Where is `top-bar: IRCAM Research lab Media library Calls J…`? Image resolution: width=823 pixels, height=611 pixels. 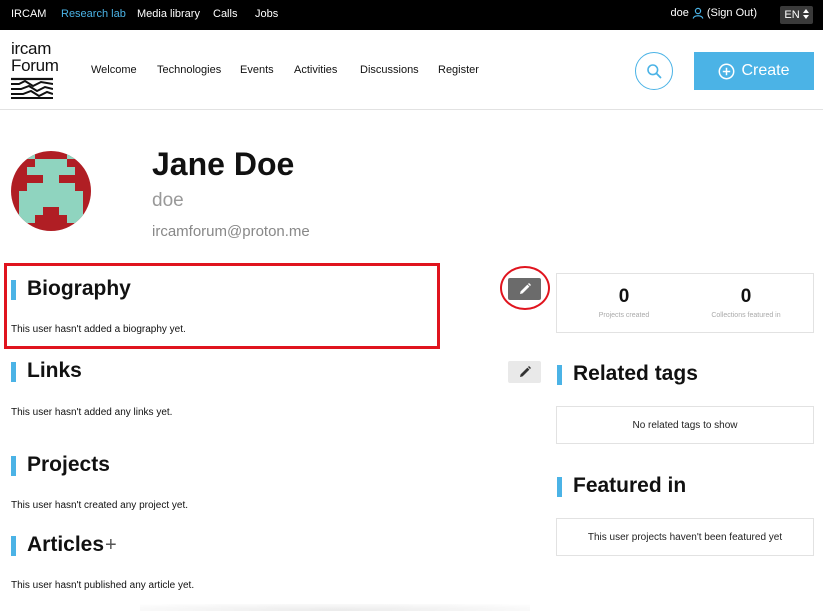
top-bar: IRCAM Research lab Media library Calls J… is located at coordinates (411, 15).